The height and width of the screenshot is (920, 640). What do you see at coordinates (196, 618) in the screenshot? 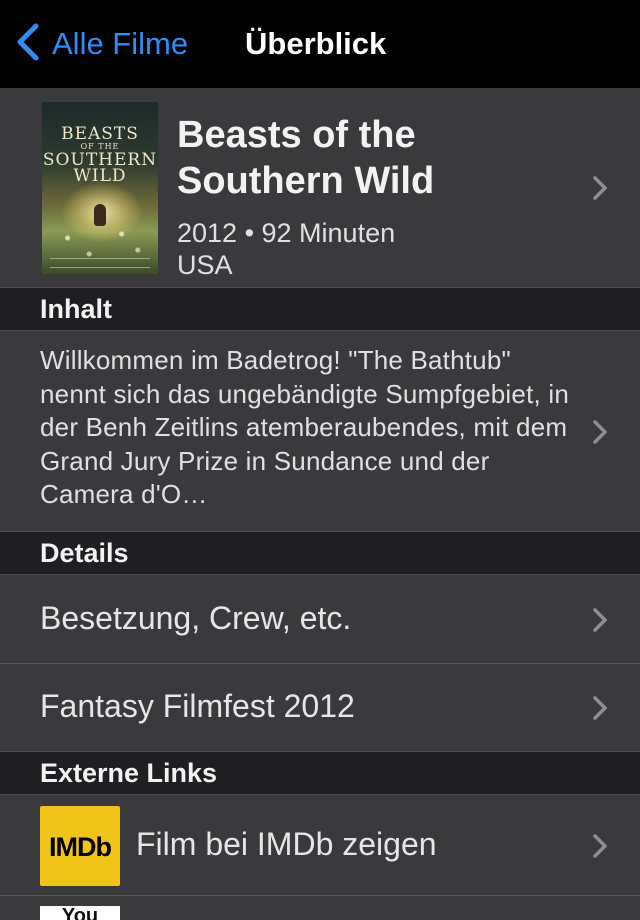
I see `details-row-label: Besetzung, Crew, etc.` at bounding box center [196, 618].